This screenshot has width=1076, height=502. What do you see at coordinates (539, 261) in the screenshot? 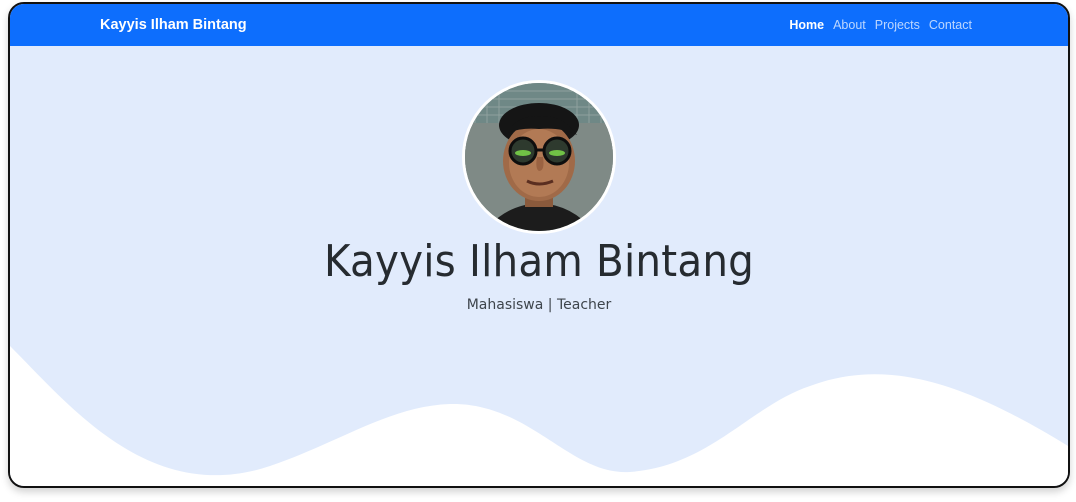
I see `hero-name: Kayyis Ilham Bintang` at bounding box center [539, 261].